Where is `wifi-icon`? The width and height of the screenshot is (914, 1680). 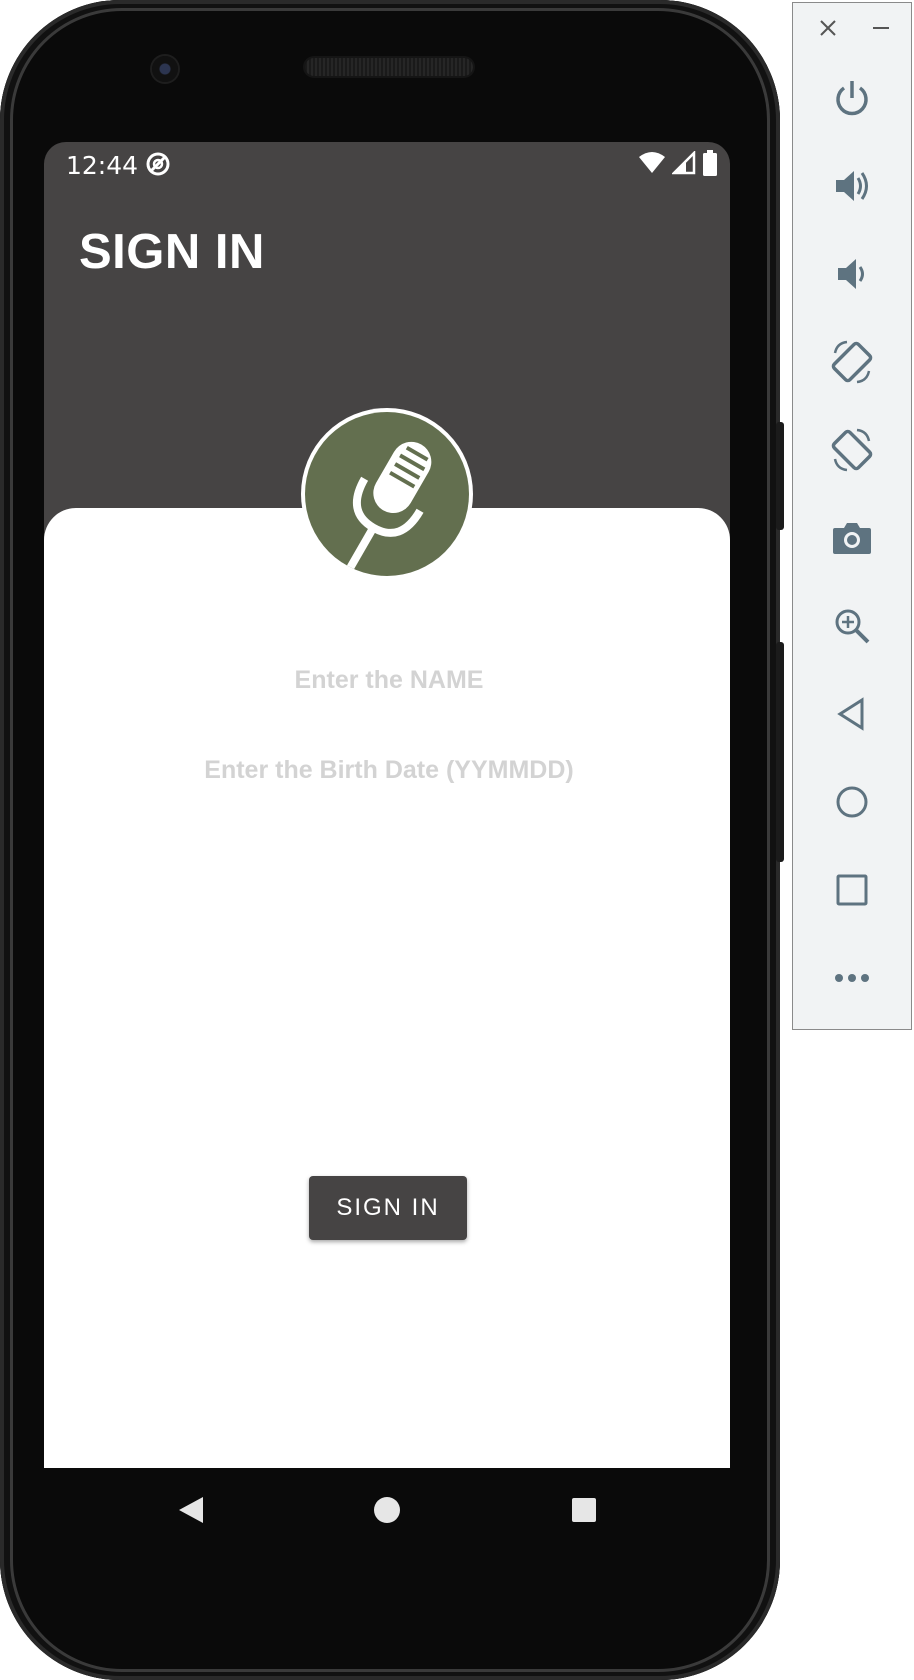
wifi-icon is located at coordinates (652, 162).